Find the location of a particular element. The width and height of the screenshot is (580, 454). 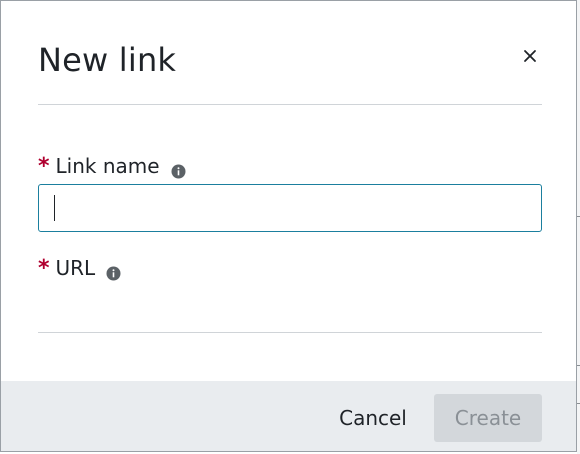

close-button is located at coordinates (530, 56).